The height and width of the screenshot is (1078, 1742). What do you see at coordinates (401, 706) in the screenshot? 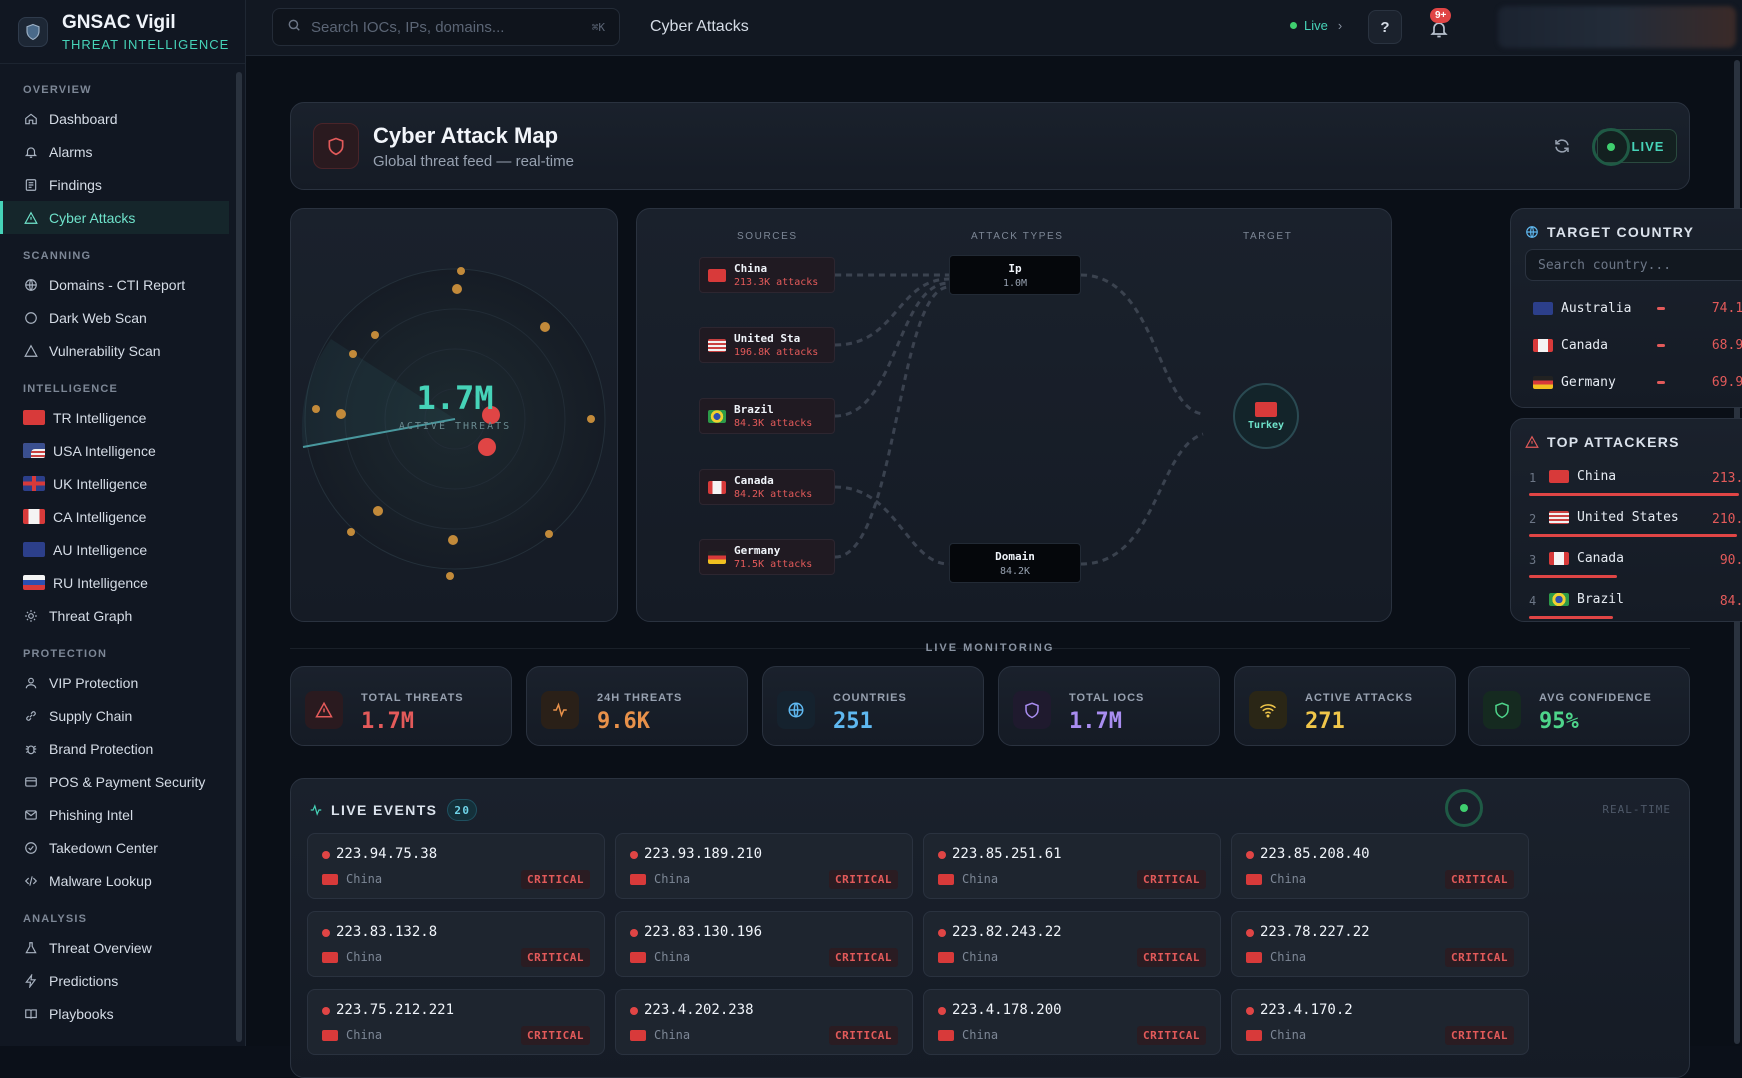
I see `stat-total-threats: TOTAL THREATS 1.7M` at bounding box center [401, 706].